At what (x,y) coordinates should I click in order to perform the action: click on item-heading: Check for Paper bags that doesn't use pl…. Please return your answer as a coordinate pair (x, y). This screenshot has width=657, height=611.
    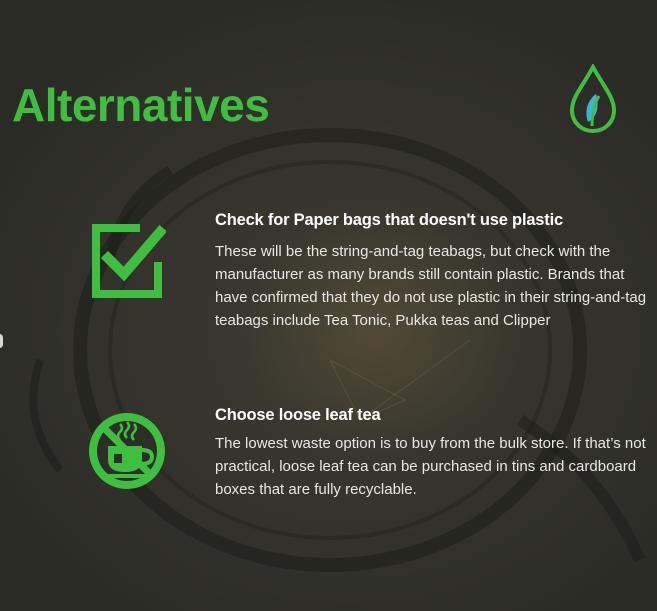
    Looking at the image, I should click on (389, 220).